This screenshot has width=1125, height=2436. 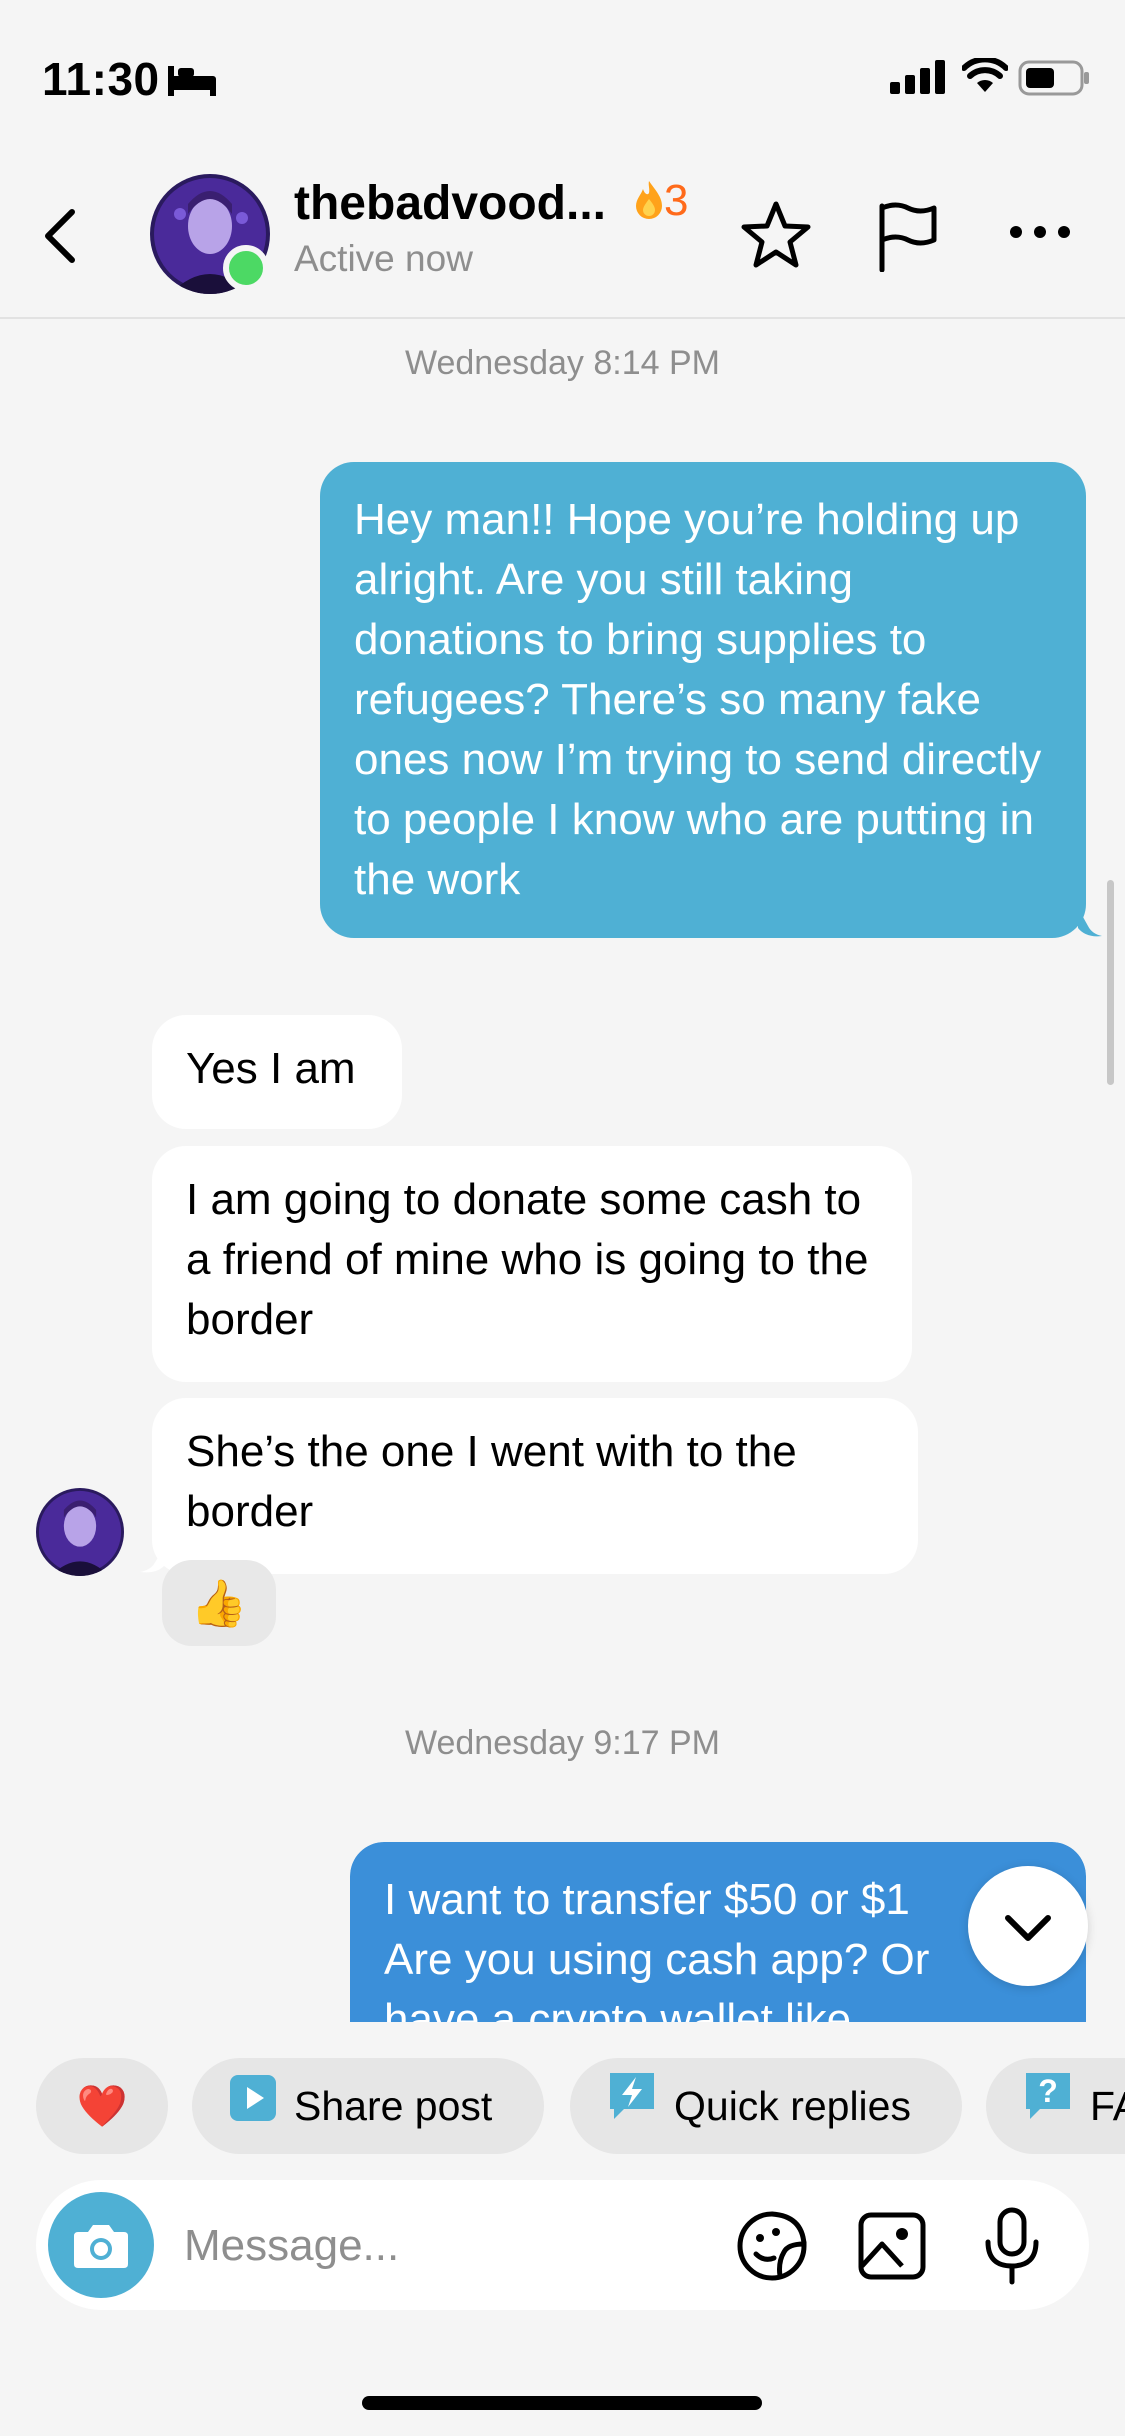 I want to click on scroll-to-bottom-button, so click(x=1028, y=1926).